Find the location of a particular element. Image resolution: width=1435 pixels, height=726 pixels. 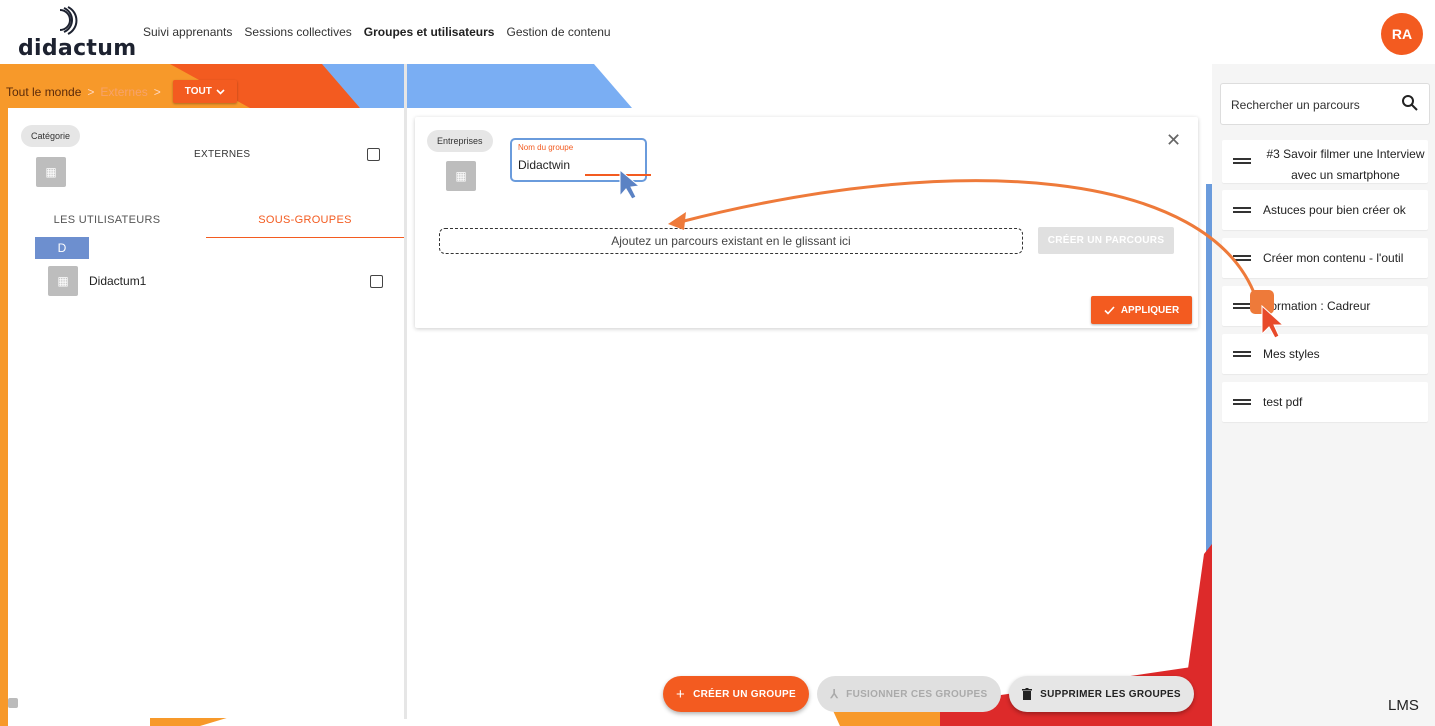

breadcrumb-current: Externes is located at coordinates (123, 92).